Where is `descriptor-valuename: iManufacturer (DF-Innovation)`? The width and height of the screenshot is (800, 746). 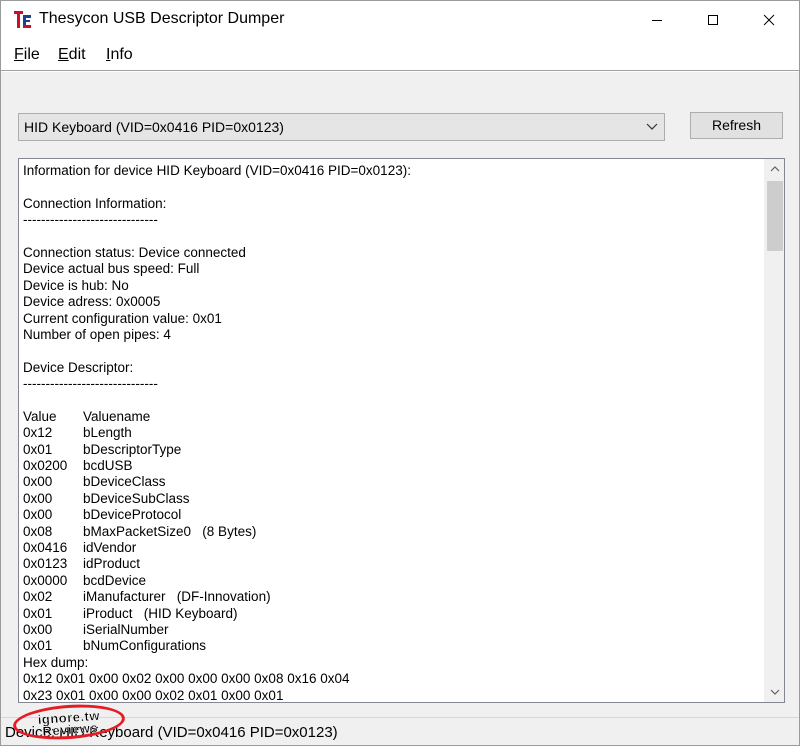 descriptor-valuename: iManufacturer (DF-Innovation) is located at coordinates (177, 597).